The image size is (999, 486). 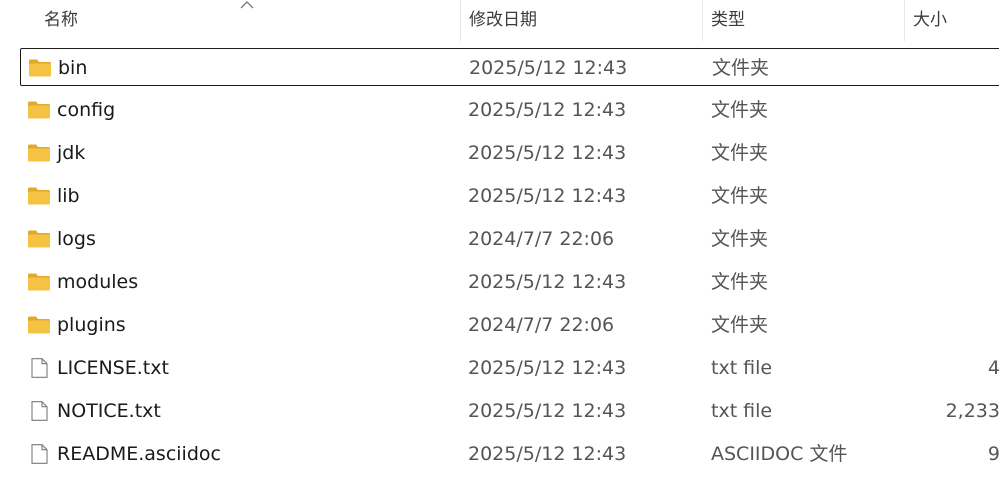 I want to click on column-header-type: 类型, so click(x=803, y=20).